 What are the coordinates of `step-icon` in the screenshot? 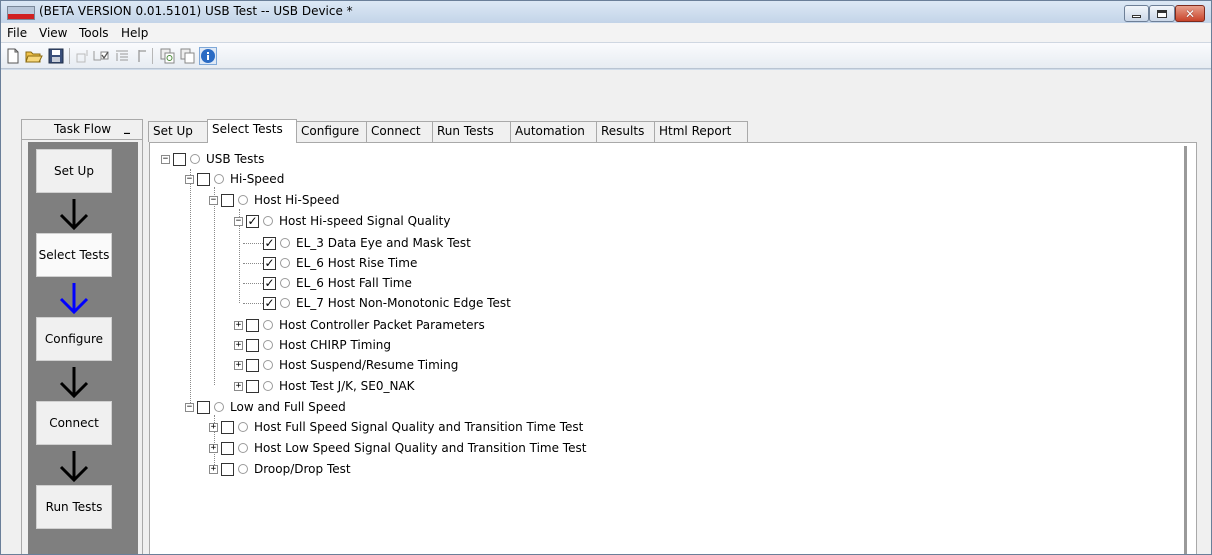 It's located at (83, 56).